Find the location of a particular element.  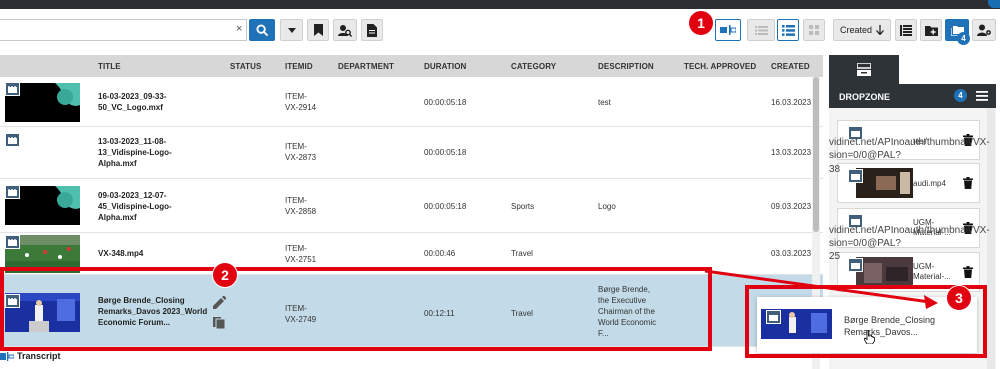

user-search-button is located at coordinates (345, 30).